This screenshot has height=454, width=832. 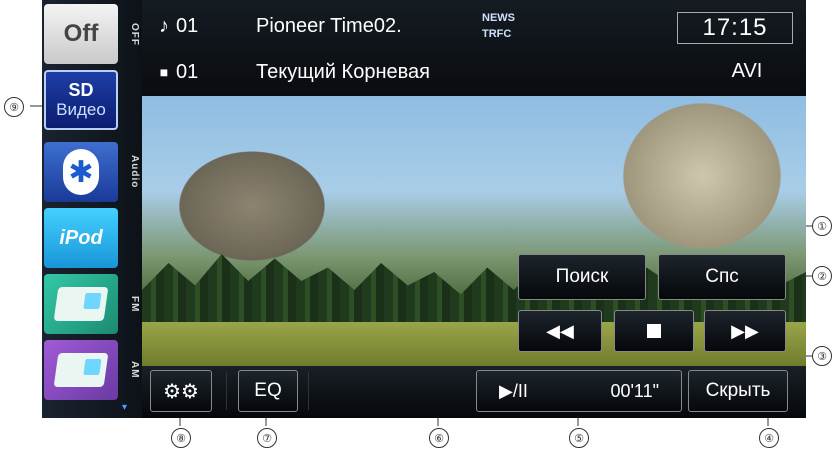 What do you see at coordinates (439, 438) in the screenshot?
I see `callout-6: ⑥` at bounding box center [439, 438].